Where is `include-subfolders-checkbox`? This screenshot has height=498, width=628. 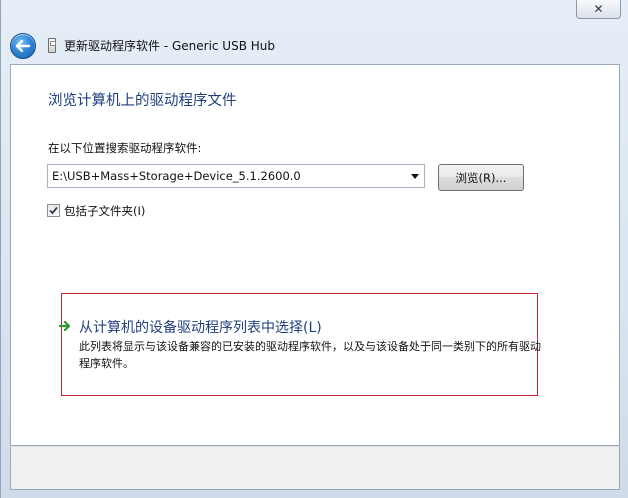 include-subfolders-checkbox is located at coordinates (53, 210).